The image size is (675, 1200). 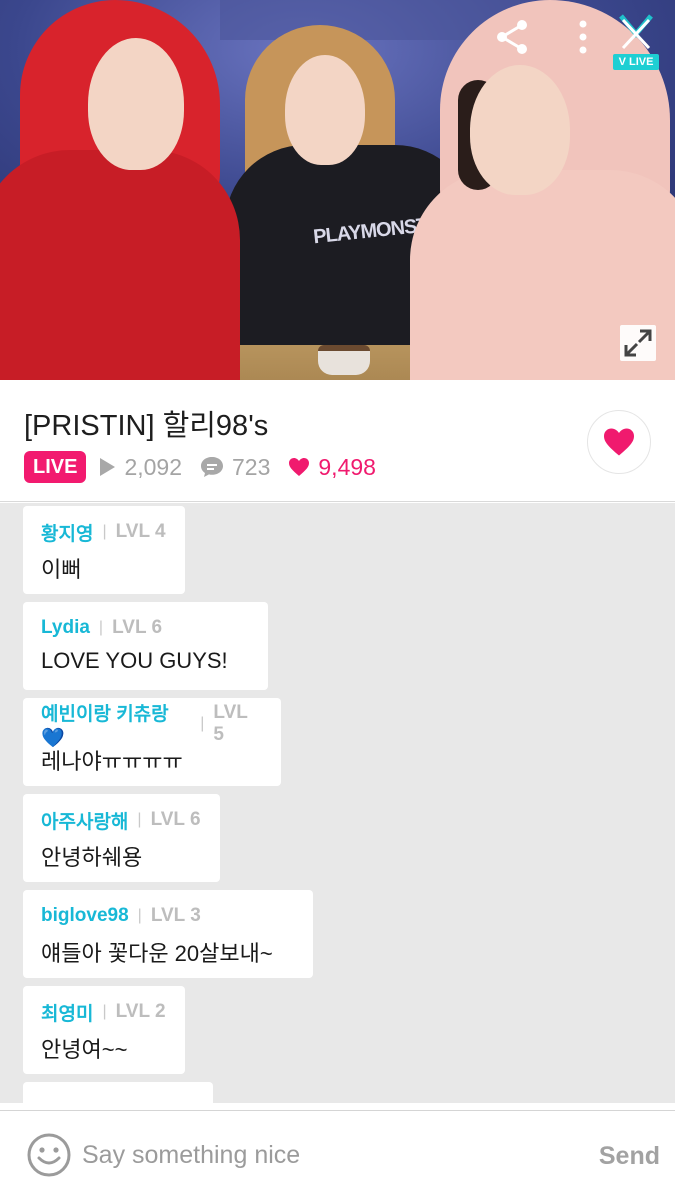 What do you see at coordinates (67, 532) in the screenshot?
I see `chat-username: 황지영` at bounding box center [67, 532].